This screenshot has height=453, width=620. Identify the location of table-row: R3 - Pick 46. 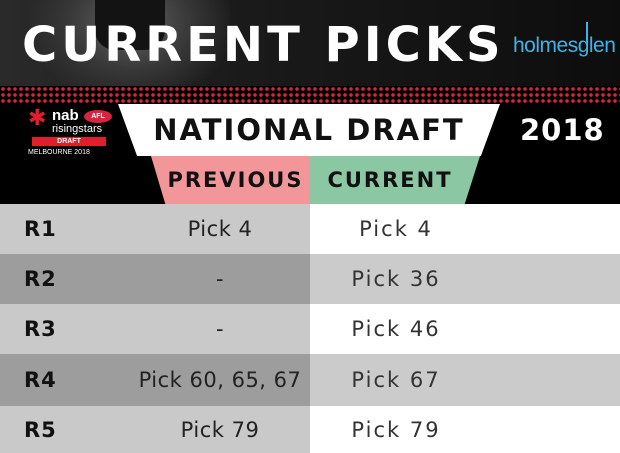
(310, 329).